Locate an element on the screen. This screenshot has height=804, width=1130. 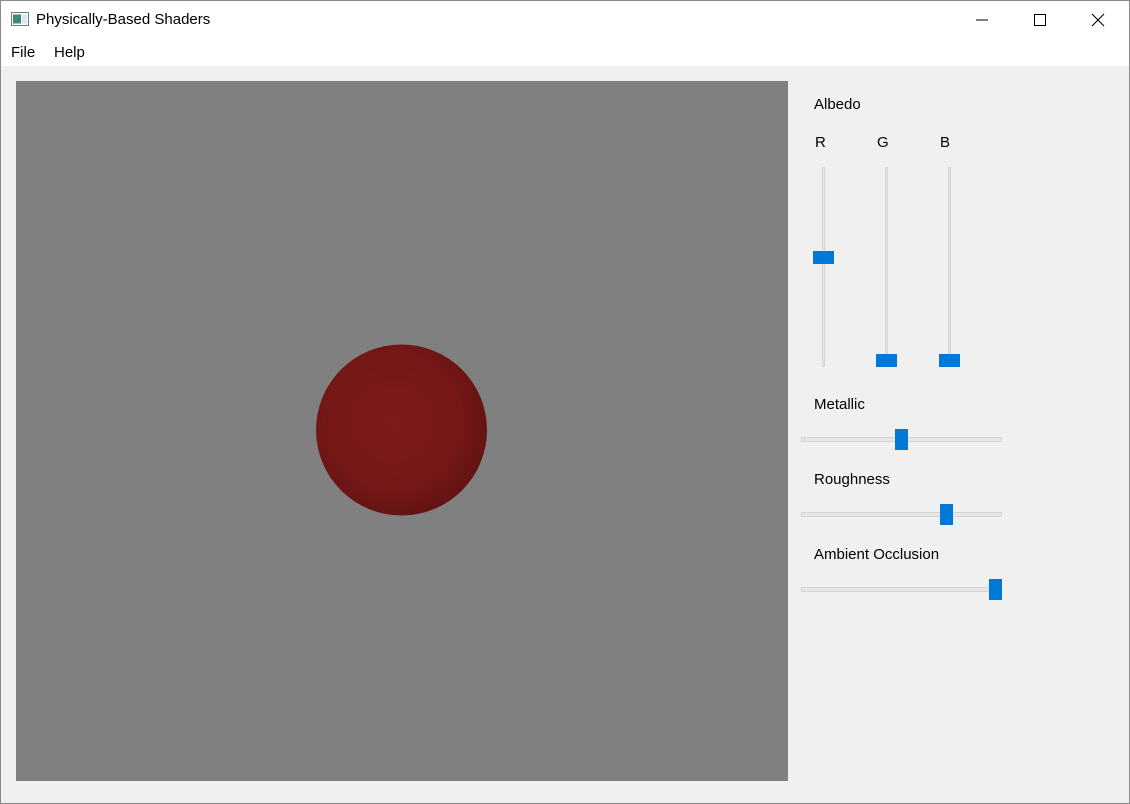
metallic-slider is located at coordinates (901, 440).